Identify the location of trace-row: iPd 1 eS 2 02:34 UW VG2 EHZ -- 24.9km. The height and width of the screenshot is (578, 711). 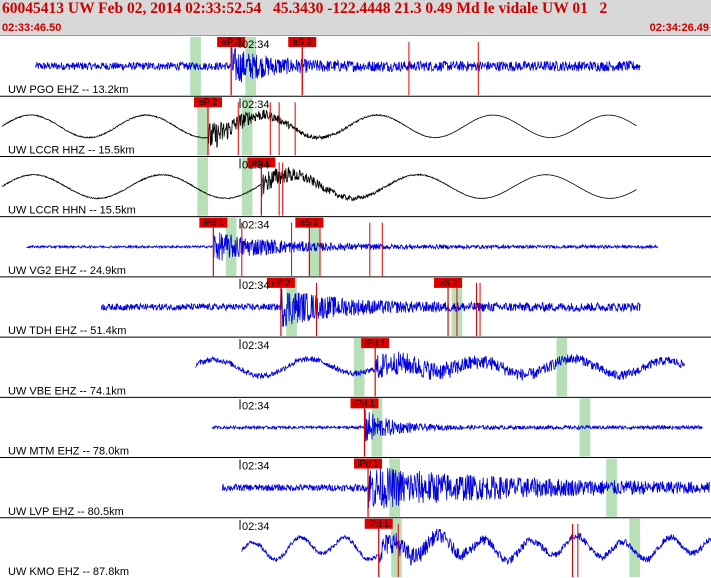
(333, 247).